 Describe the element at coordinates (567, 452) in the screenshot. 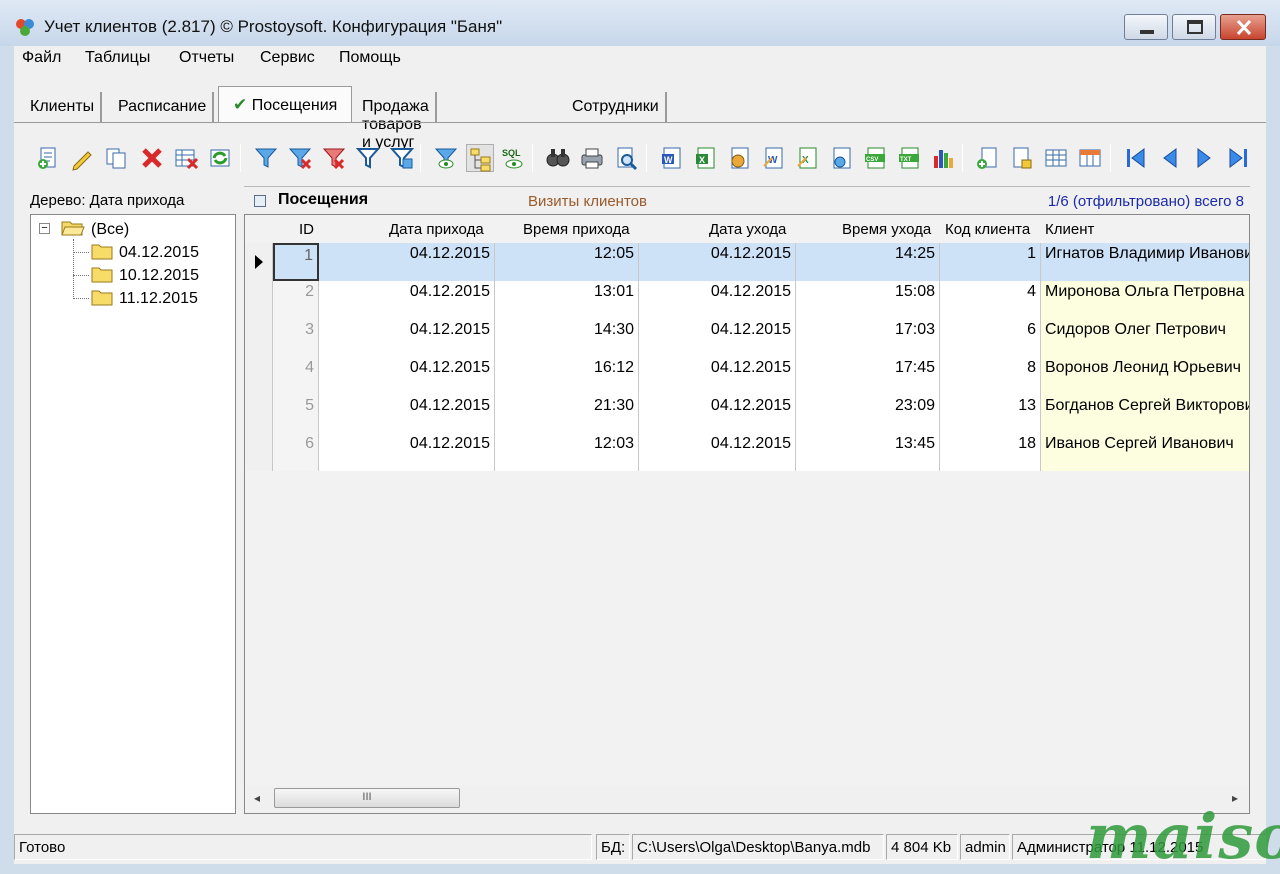

I see `cell-time-in: 12:03` at that location.